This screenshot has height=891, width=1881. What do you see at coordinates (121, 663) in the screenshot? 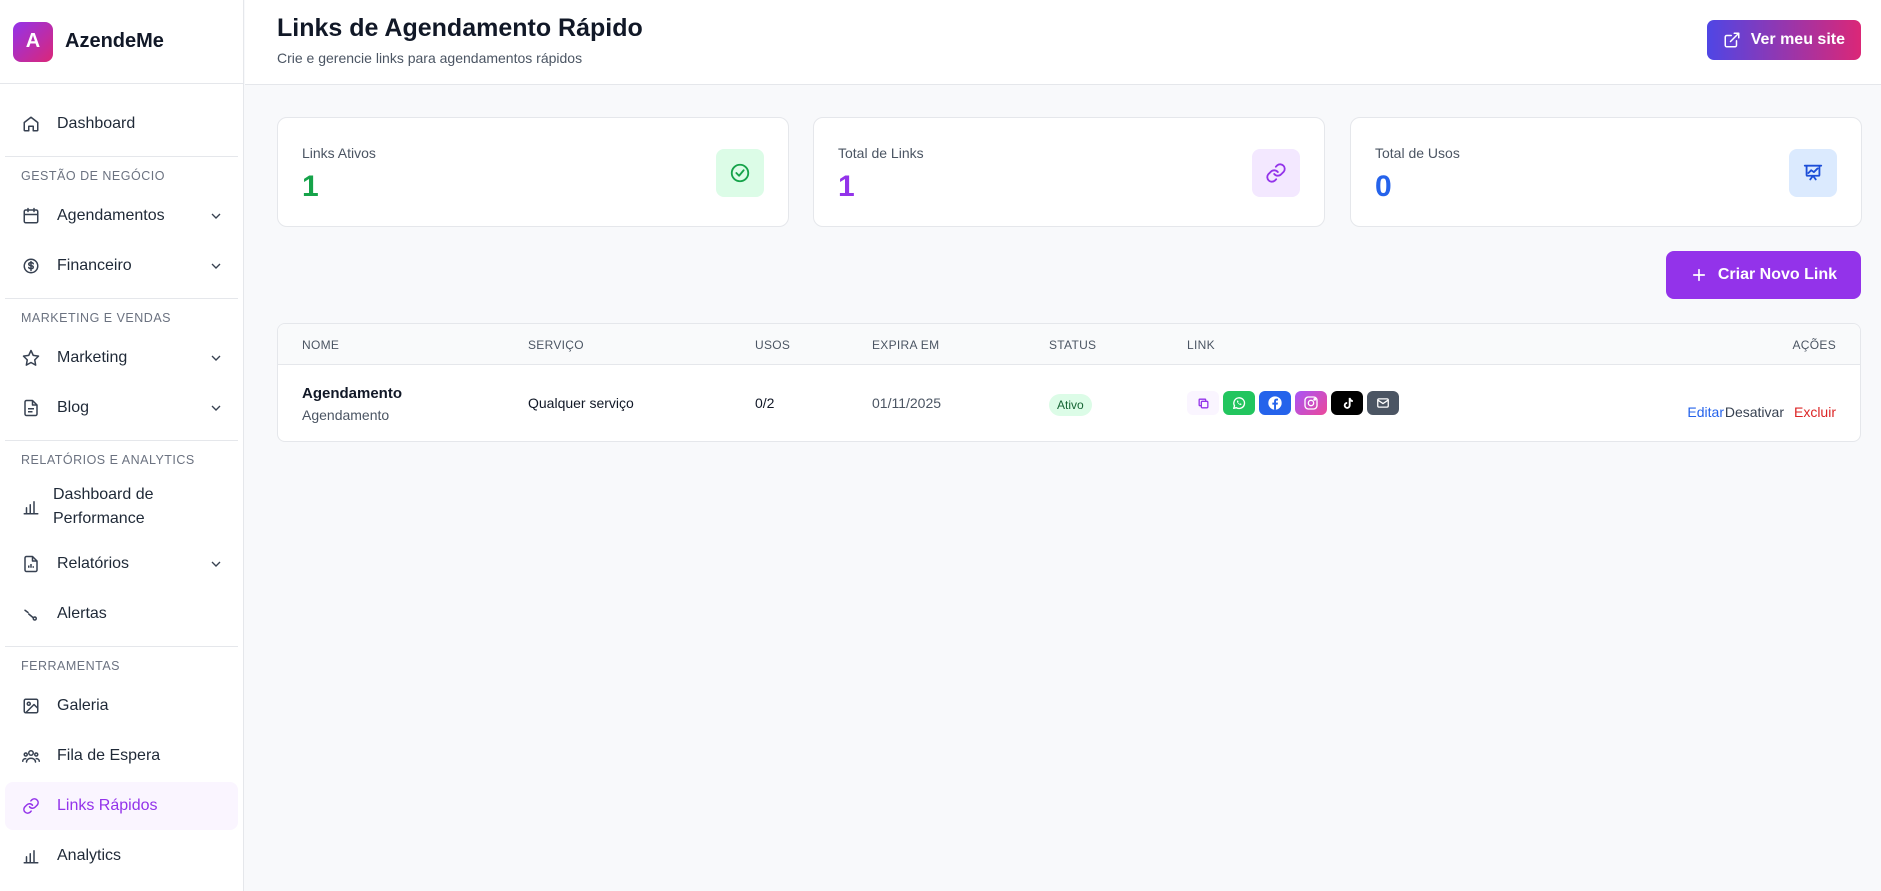
I see `section-heading-ferramentas: FERRAMENTAS` at bounding box center [121, 663].